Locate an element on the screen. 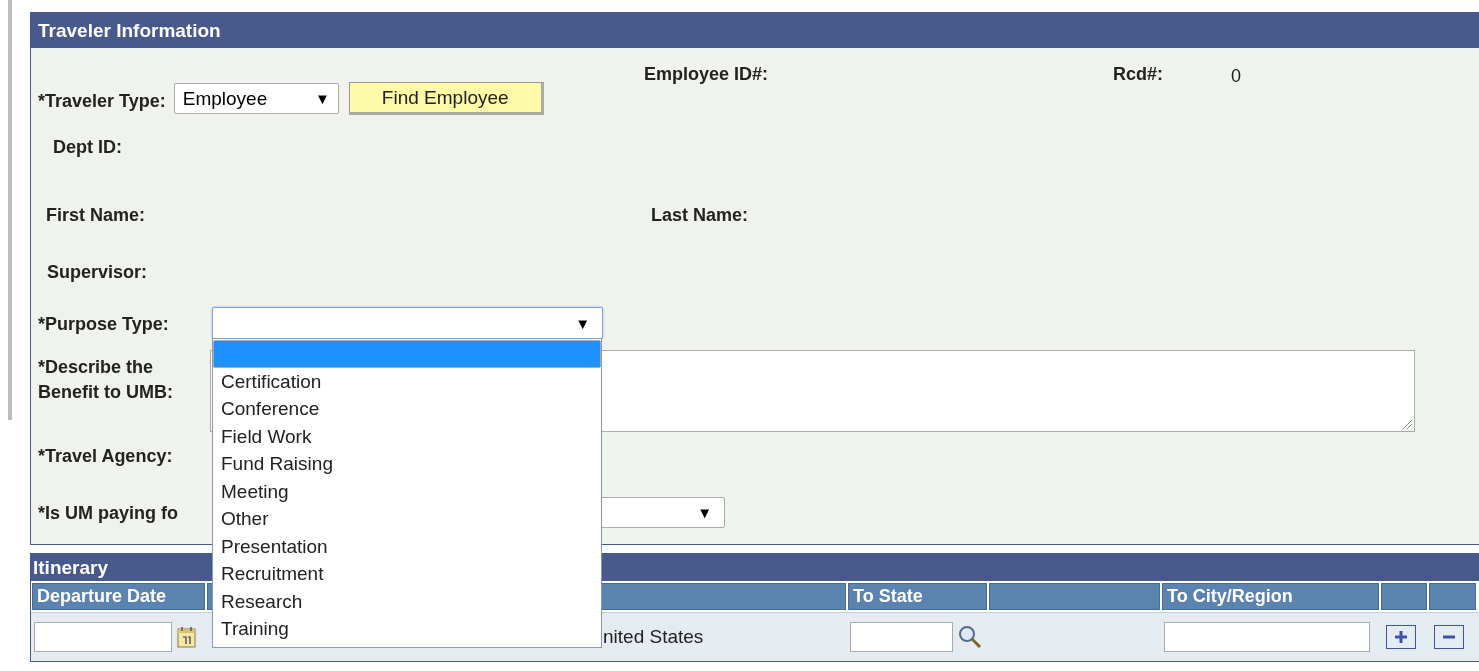  field-label: *Is UM paying fo is located at coordinates (108, 513).